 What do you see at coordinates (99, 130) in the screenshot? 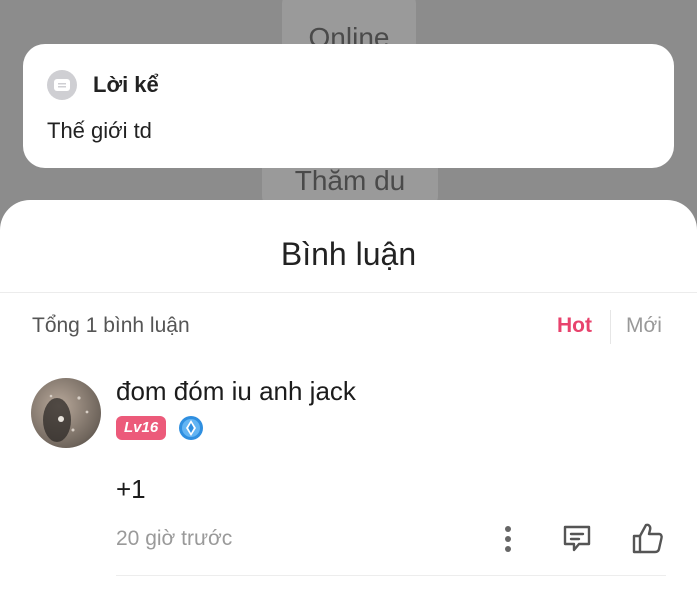
I see `story-text: Thế giới td` at bounding box center [99, 130].